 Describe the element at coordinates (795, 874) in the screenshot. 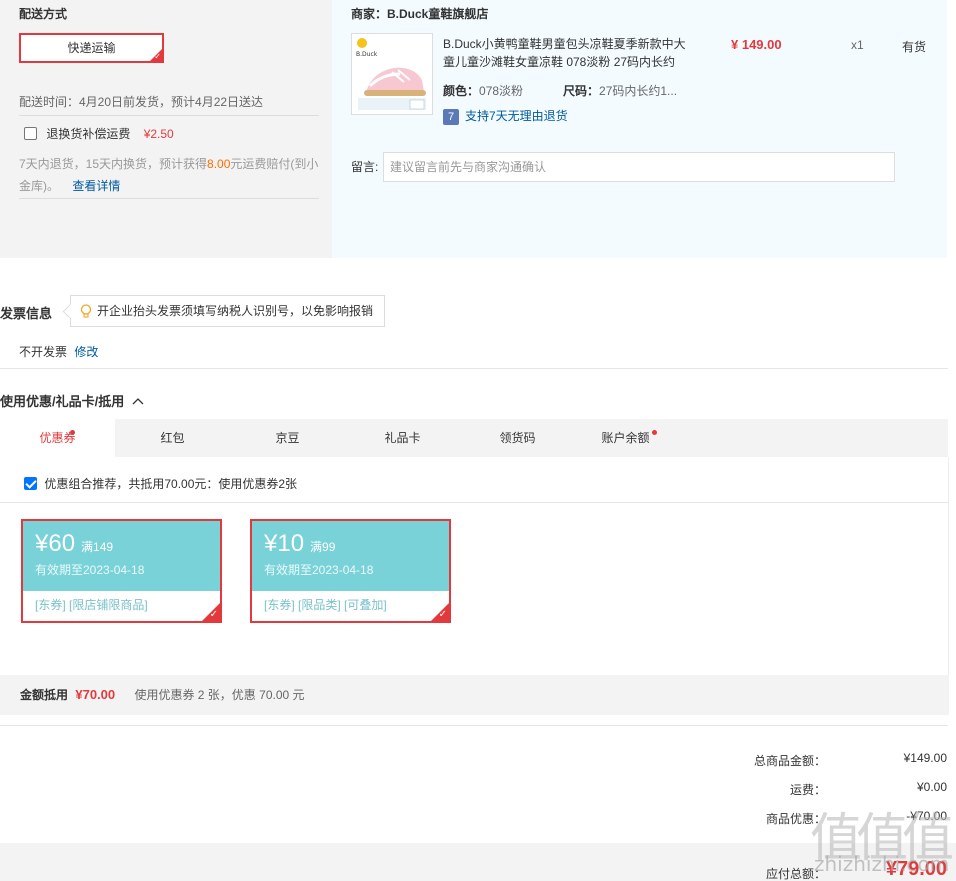

I see `payable-label: 应付总额：` at that location.